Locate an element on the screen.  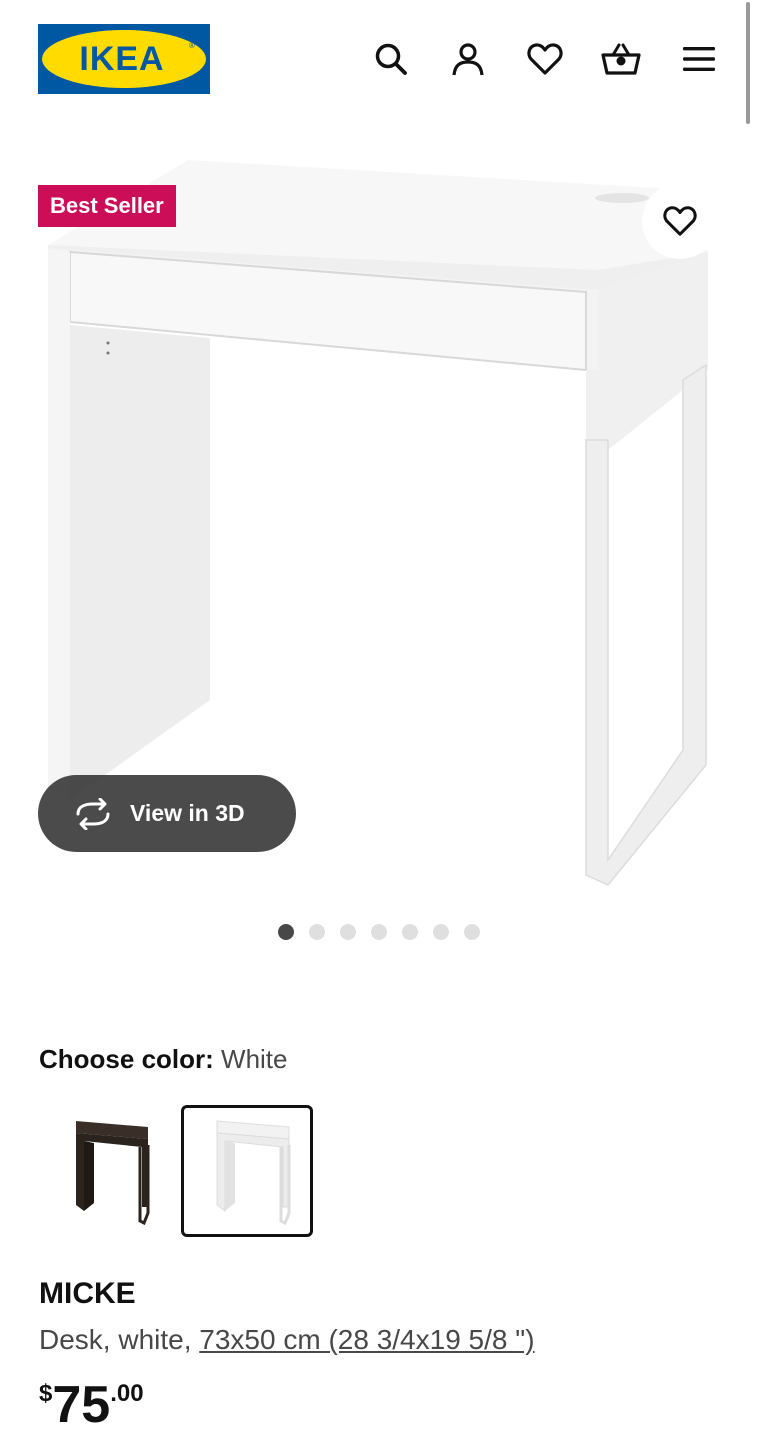
rotate-3d-icon is located at coordinates (93, 813).